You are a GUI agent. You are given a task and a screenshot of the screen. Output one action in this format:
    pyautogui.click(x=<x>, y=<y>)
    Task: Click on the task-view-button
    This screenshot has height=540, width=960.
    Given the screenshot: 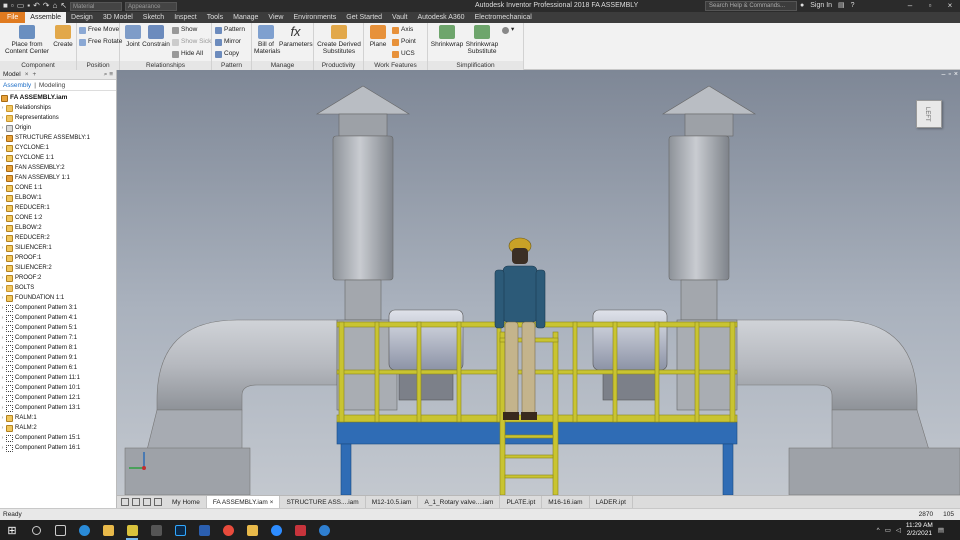 What is the action you would take?
    pyautogui.click(x=60, y=530)
    